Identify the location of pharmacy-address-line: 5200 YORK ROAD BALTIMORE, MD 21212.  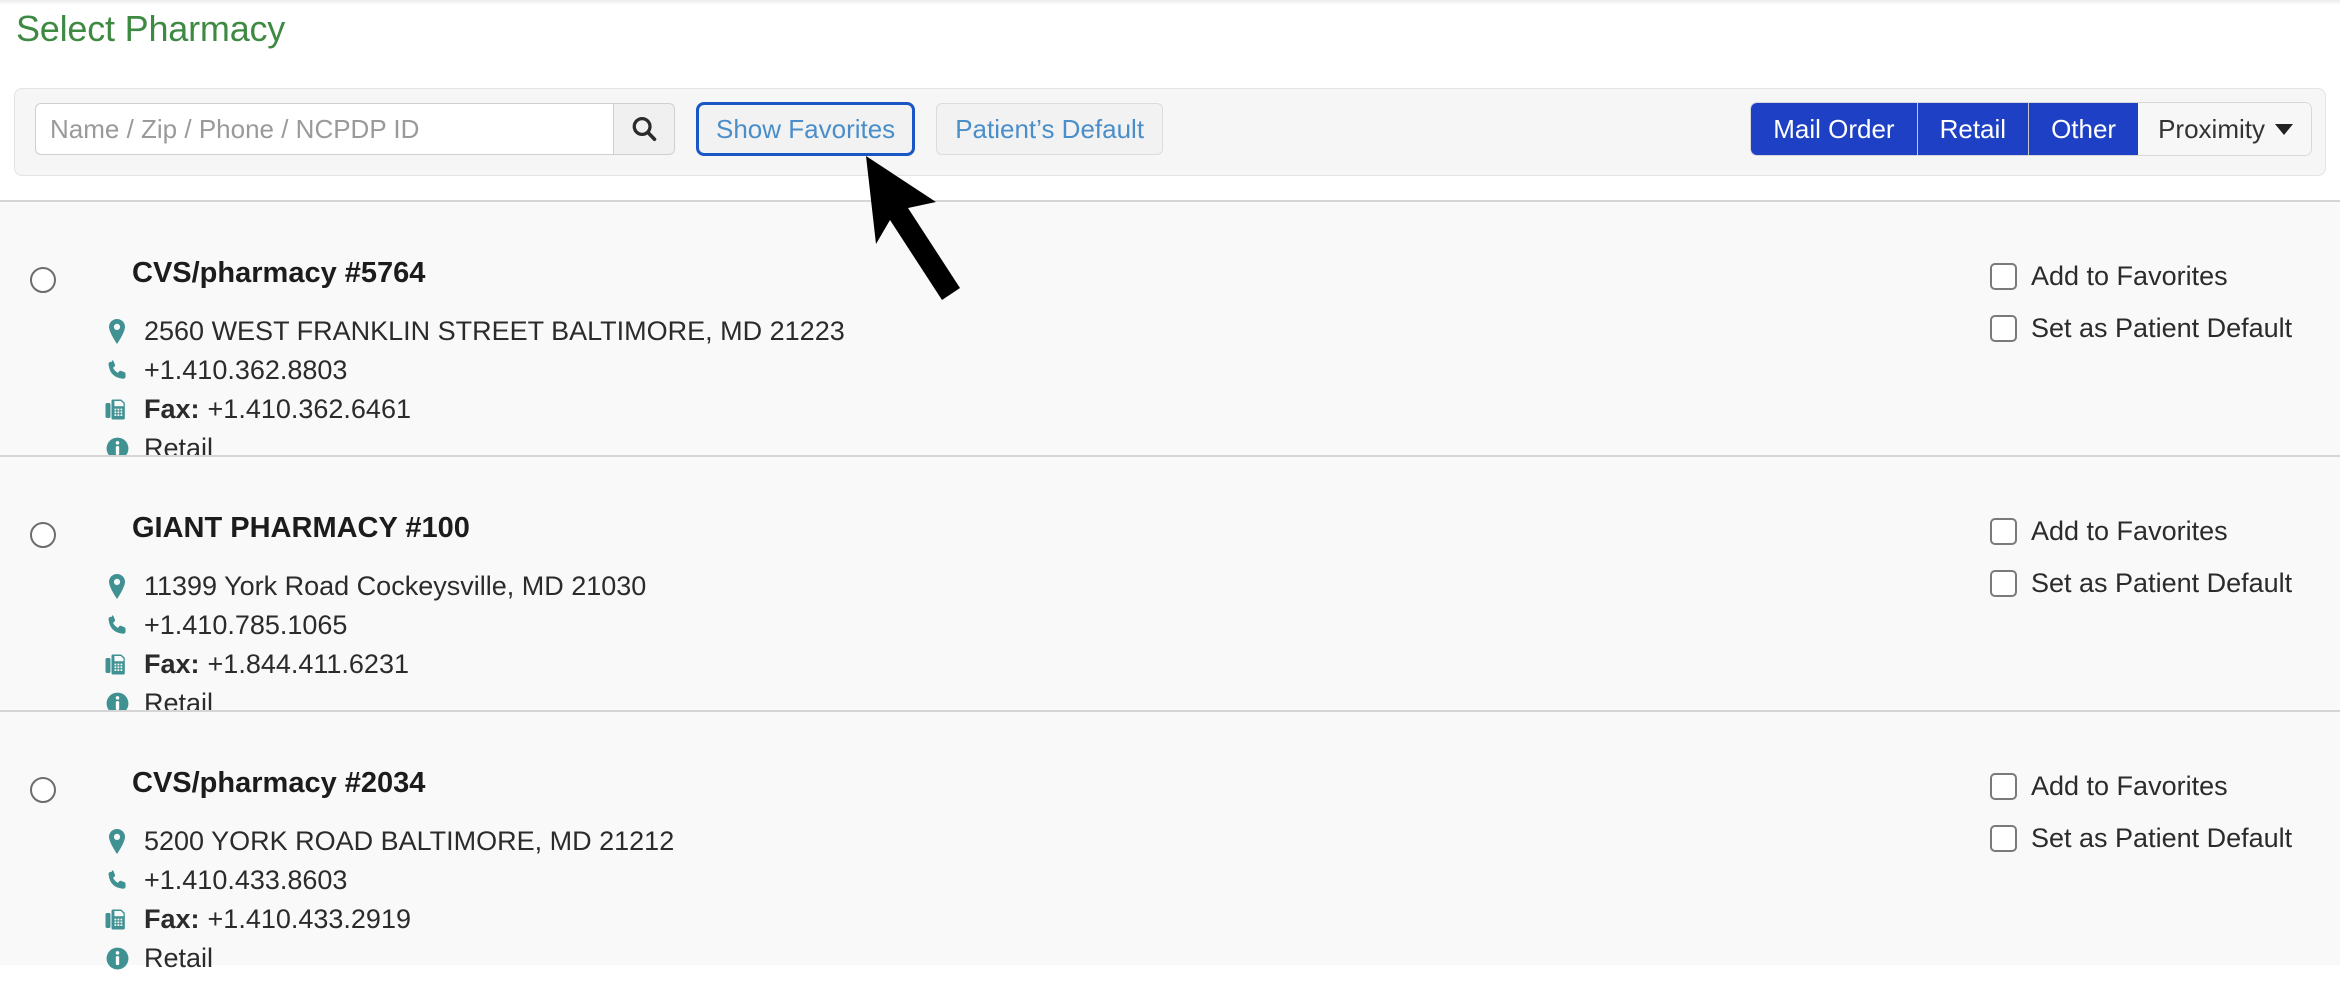
(387, 841).